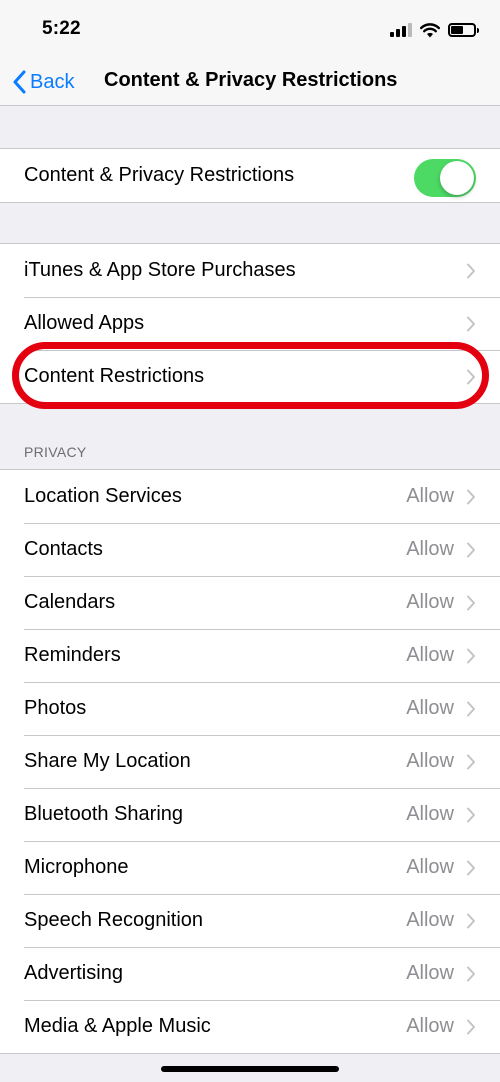  I want to click on page-title: Content & Privacy Restrictions, so click(251, 80).